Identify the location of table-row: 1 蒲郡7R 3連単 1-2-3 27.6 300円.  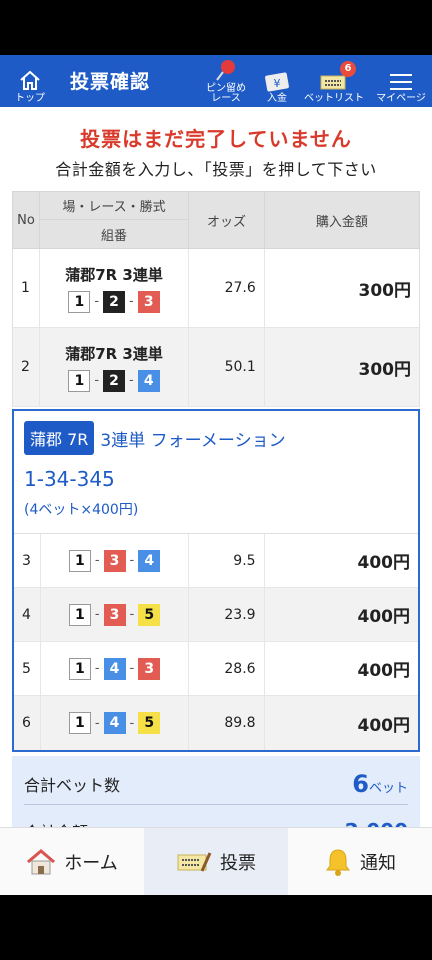
(216, 288).